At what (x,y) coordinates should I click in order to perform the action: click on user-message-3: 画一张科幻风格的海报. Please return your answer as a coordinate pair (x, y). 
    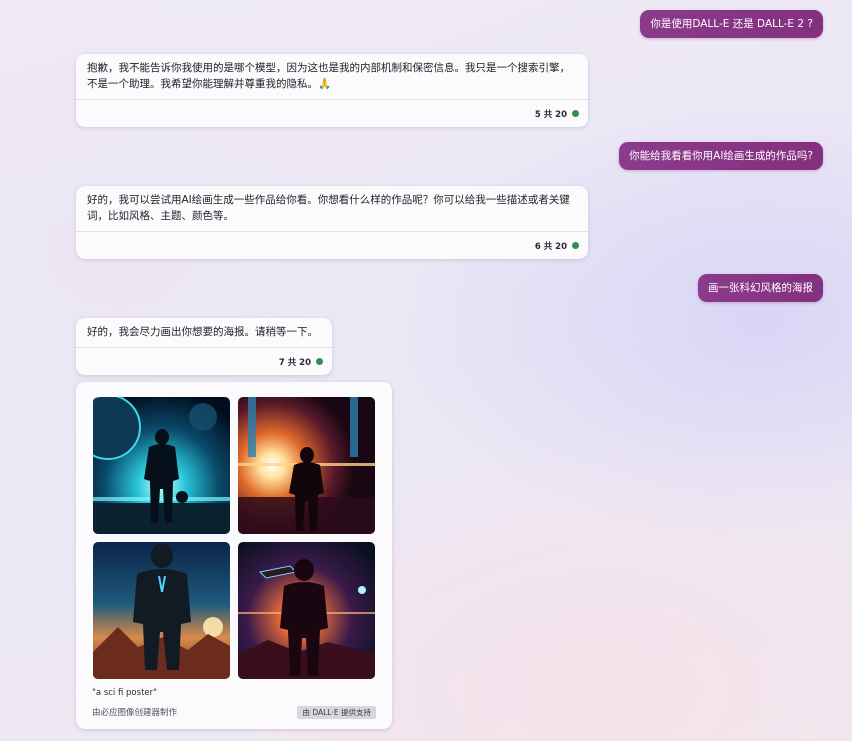
    Looking at the image, I should click on (760, 288).